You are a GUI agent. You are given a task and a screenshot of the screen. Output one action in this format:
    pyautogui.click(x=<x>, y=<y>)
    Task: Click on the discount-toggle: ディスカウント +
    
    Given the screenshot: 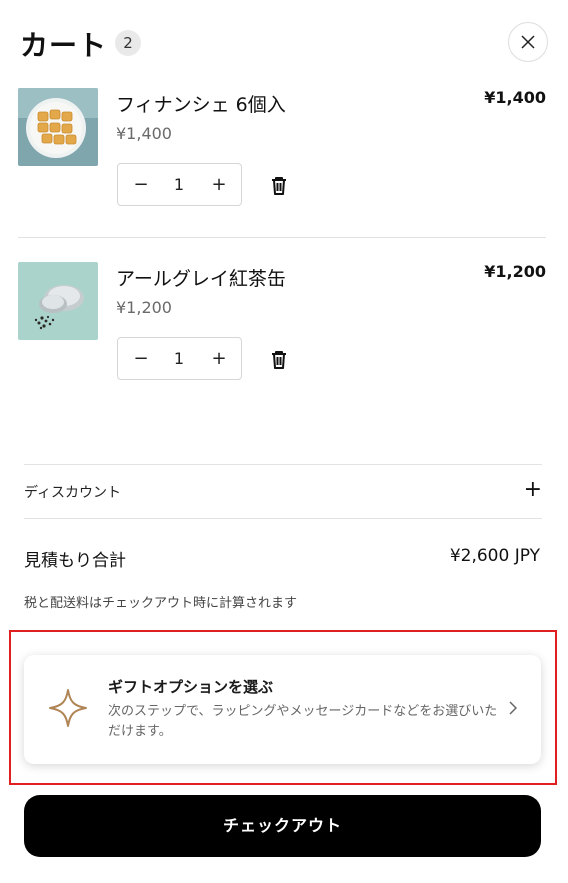 What is the action you would take?
    pyautogui.click(x=283, y=491)
    